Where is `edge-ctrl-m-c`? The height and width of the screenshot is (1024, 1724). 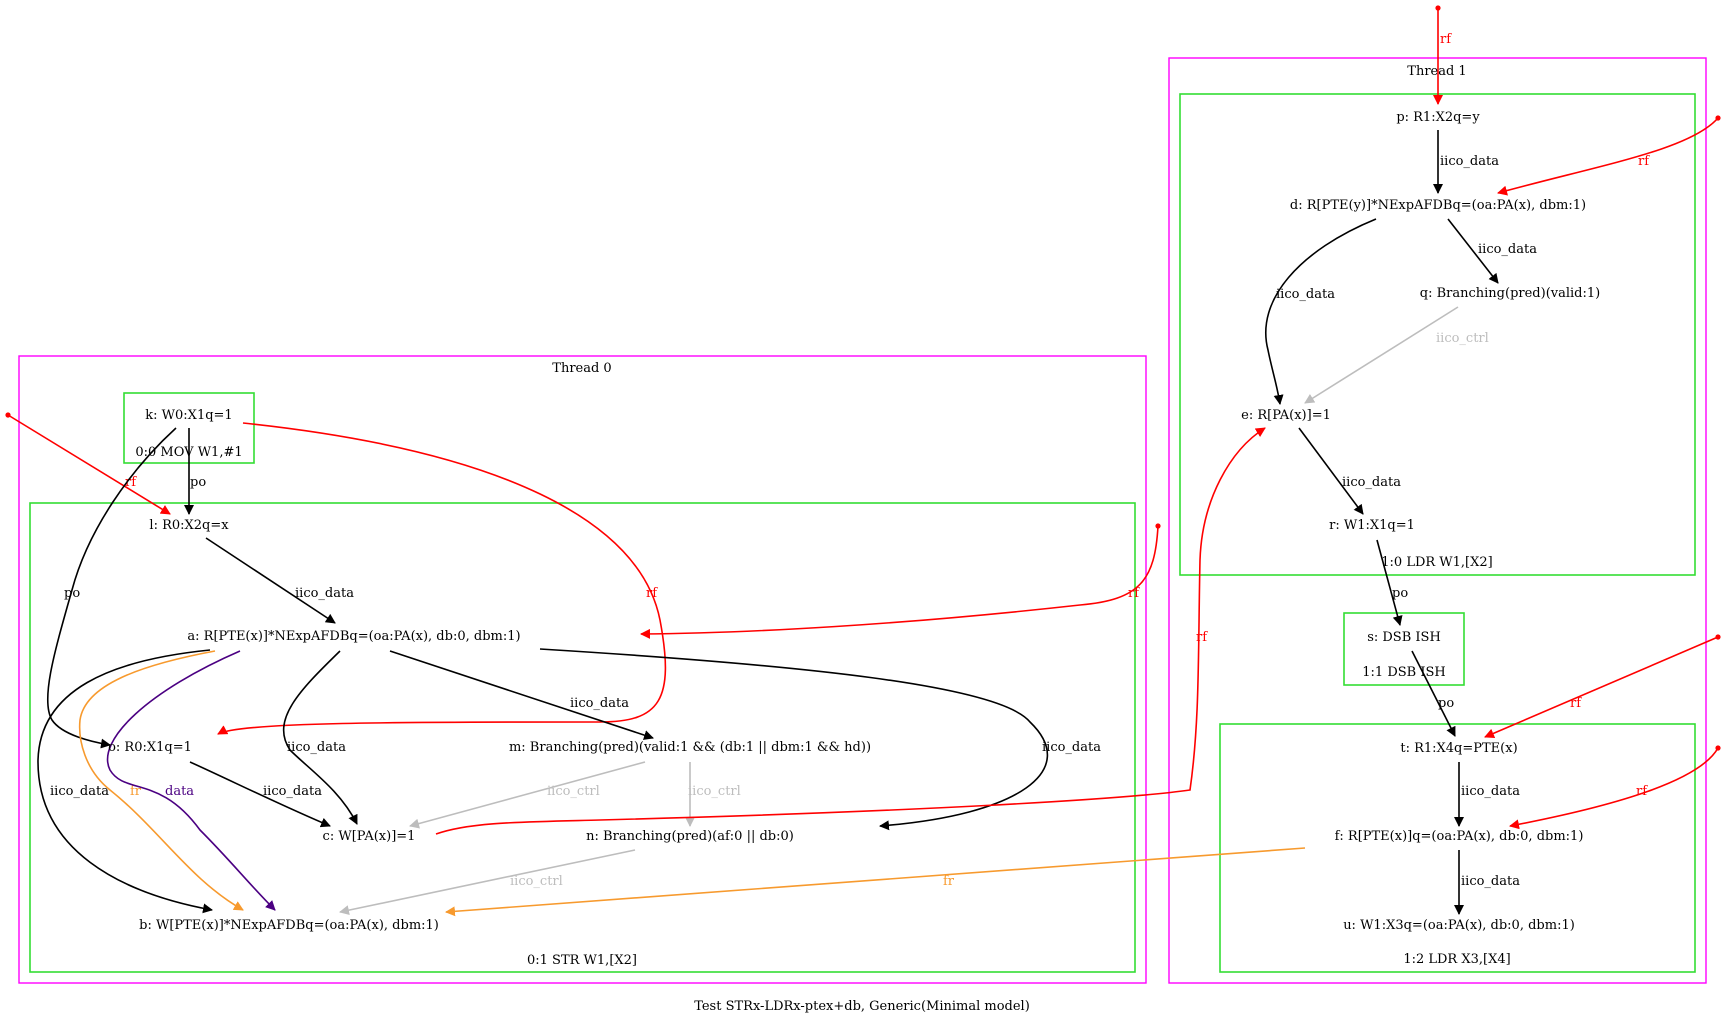
edge-ctrl-m-c is located at coordinates (527, 795).